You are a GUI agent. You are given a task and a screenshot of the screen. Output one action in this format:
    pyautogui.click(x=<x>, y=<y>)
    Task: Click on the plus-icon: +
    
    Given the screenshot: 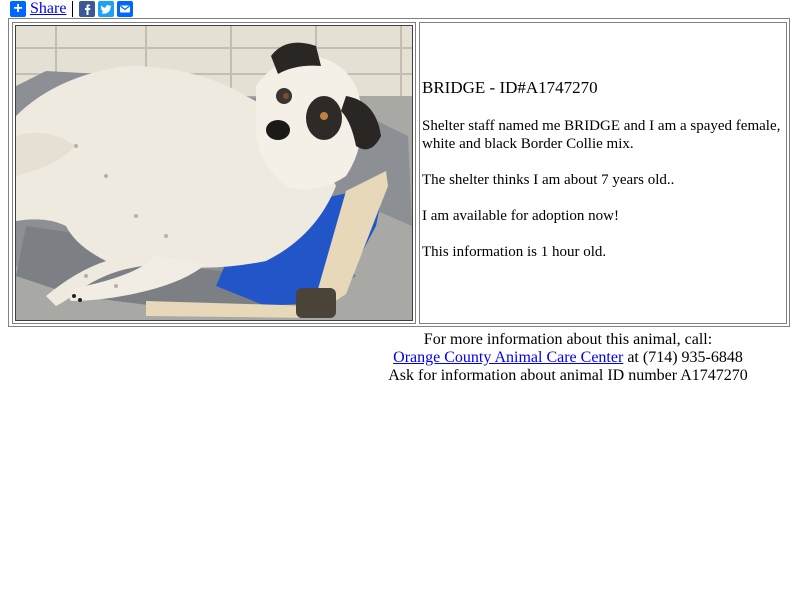 What is the action you would take?
    pyautogui.click(x=18, y=9)
    